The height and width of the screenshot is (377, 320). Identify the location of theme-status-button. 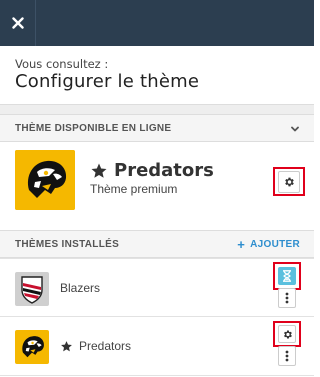
(287, 276).